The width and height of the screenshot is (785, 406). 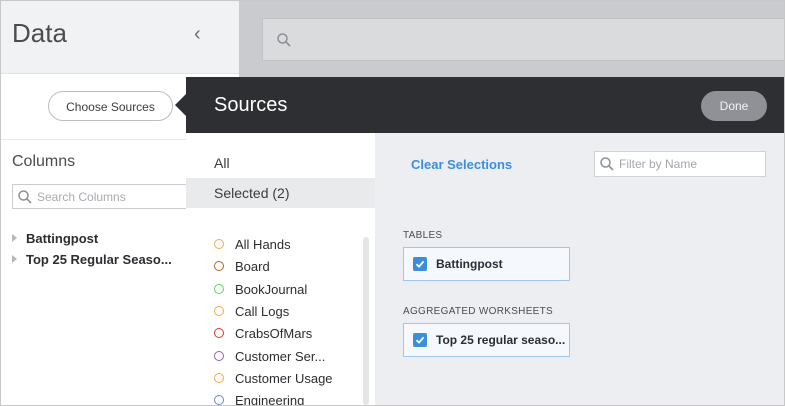 I want to click on source-item: CrabsOfMars, so click(x=263, y=336).